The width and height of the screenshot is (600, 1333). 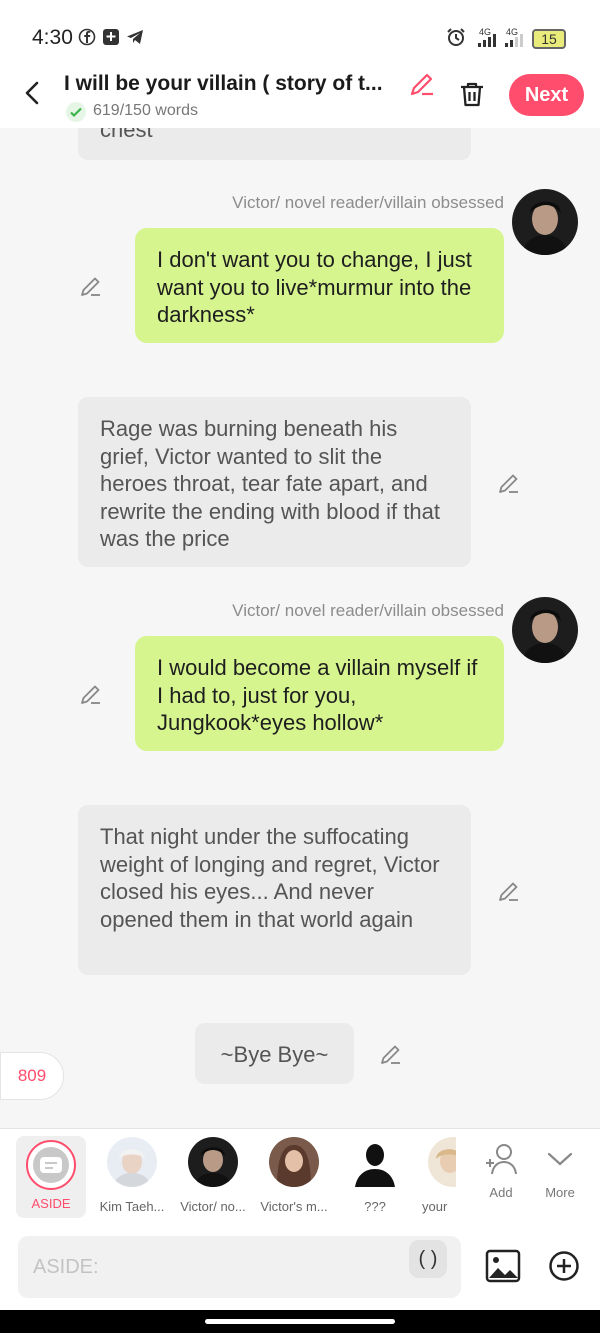 I want to click on check-icon, so click(x=76, y=112).